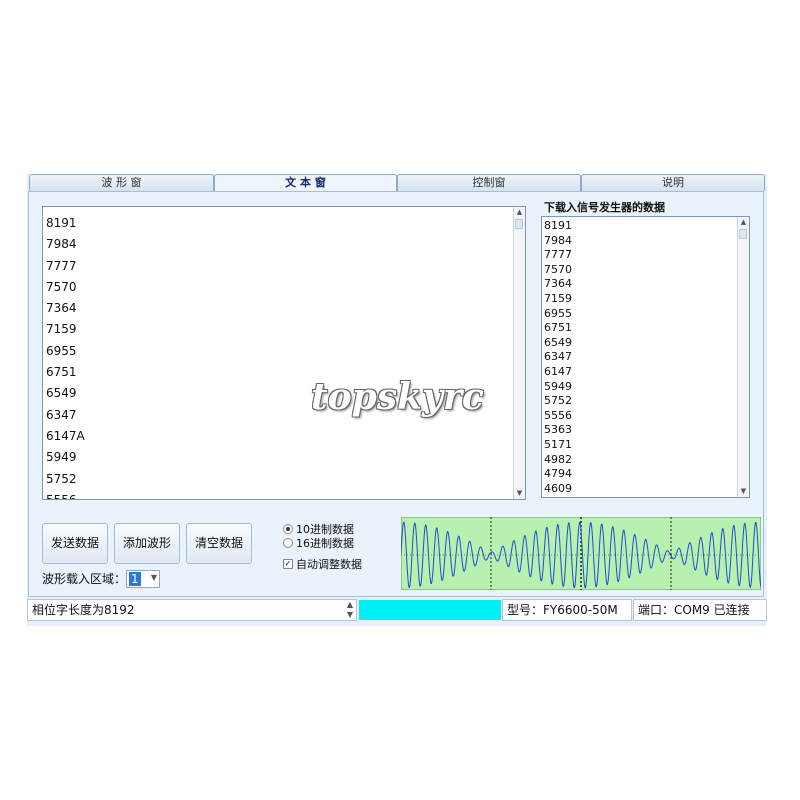 This screenshot has height=800, width=800. What do you see at coordinates (288, 529) in the screenshot?
I see `radio-selected-icon` at bounding box center [288, 529].